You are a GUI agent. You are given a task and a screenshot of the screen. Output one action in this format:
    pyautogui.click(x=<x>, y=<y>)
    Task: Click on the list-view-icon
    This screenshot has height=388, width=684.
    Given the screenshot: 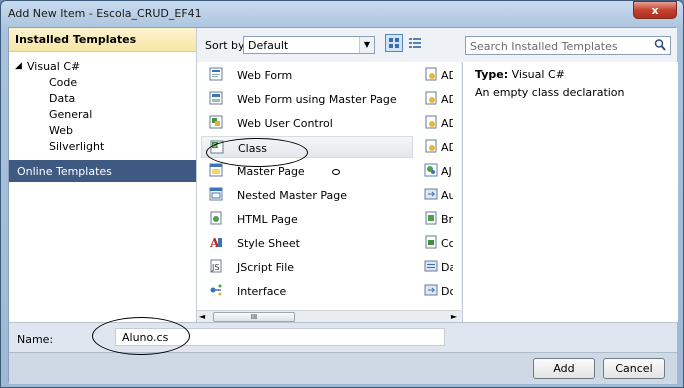 What is the action you would take?
    pyautogui.click(x=415, y=43)
    